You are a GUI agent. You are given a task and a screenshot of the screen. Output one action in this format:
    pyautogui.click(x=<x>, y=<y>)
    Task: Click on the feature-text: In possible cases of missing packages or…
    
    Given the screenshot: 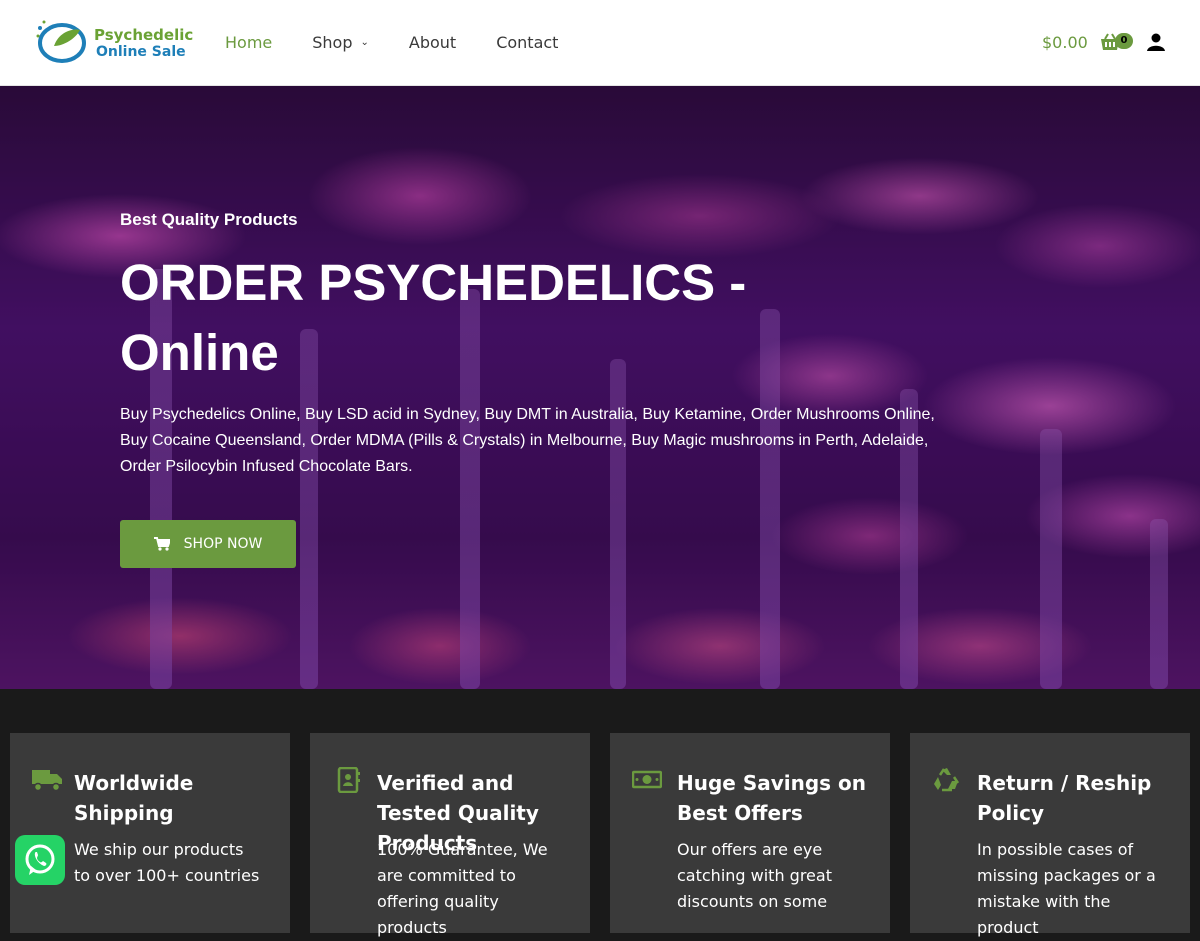 What is the action you would take?
    pyautogui.click(x=1066, y=888)
    